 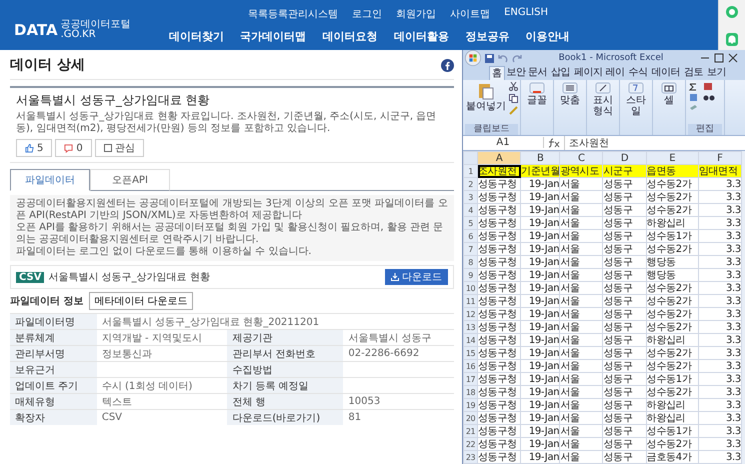 What do you see at coordinates (34, 148) in the screenshot?
I see `like-button: 5` at bounding box center [34, 148].